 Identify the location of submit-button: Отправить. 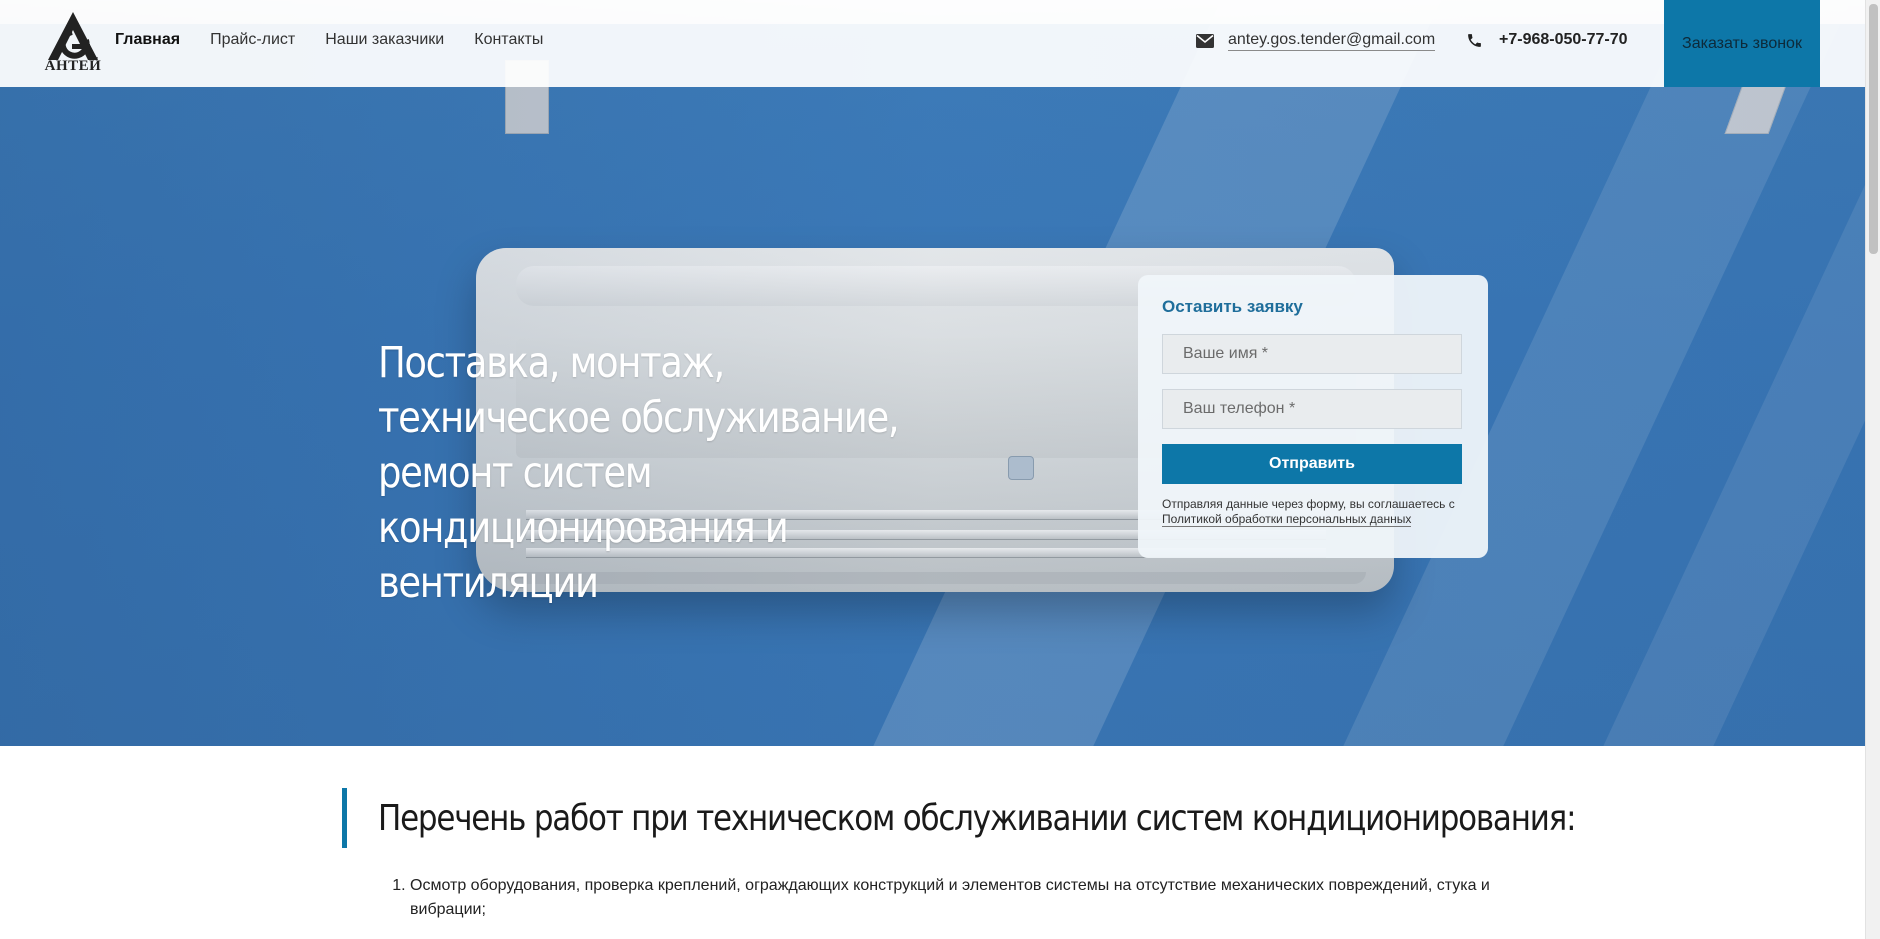
(1312, 464).